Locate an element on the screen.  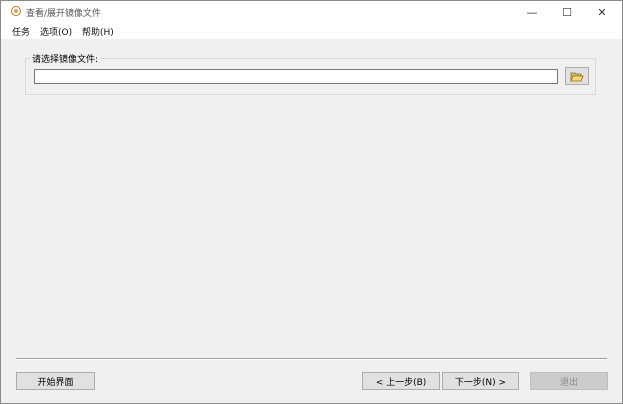
next-step-button: 下一步(N) > is located at coordinates (480, 381).